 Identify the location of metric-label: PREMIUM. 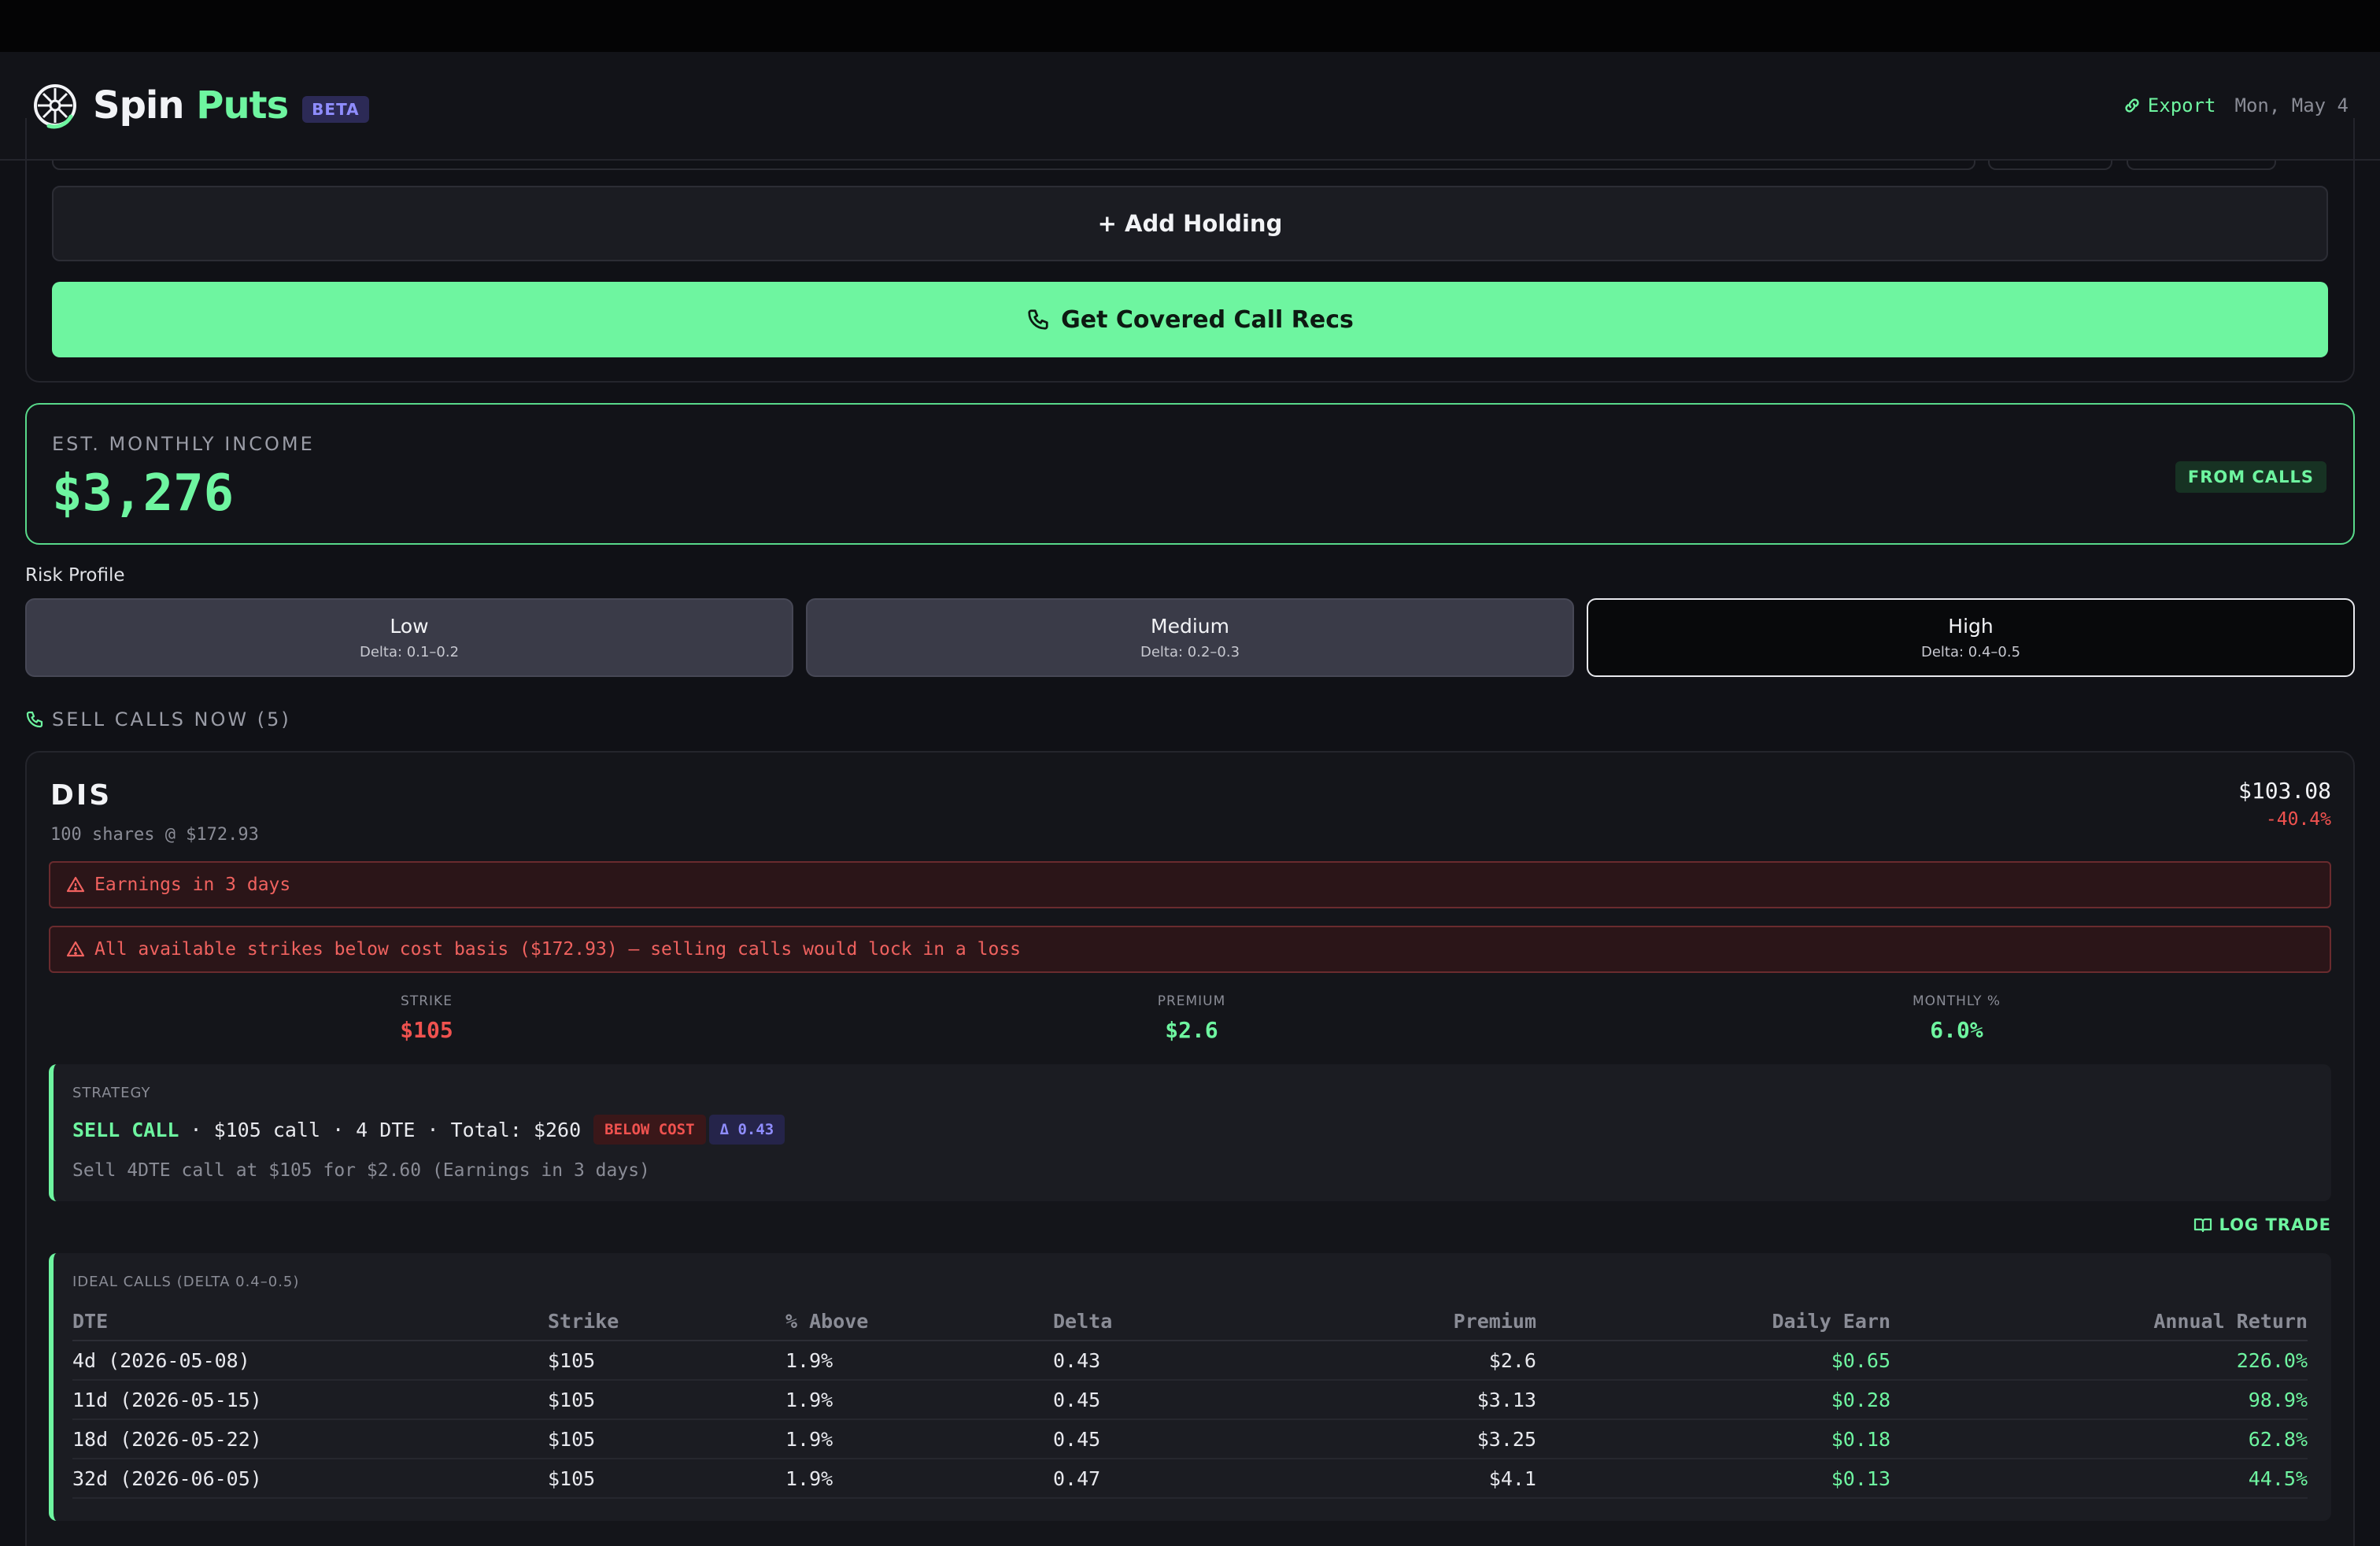
(1191, 1001).